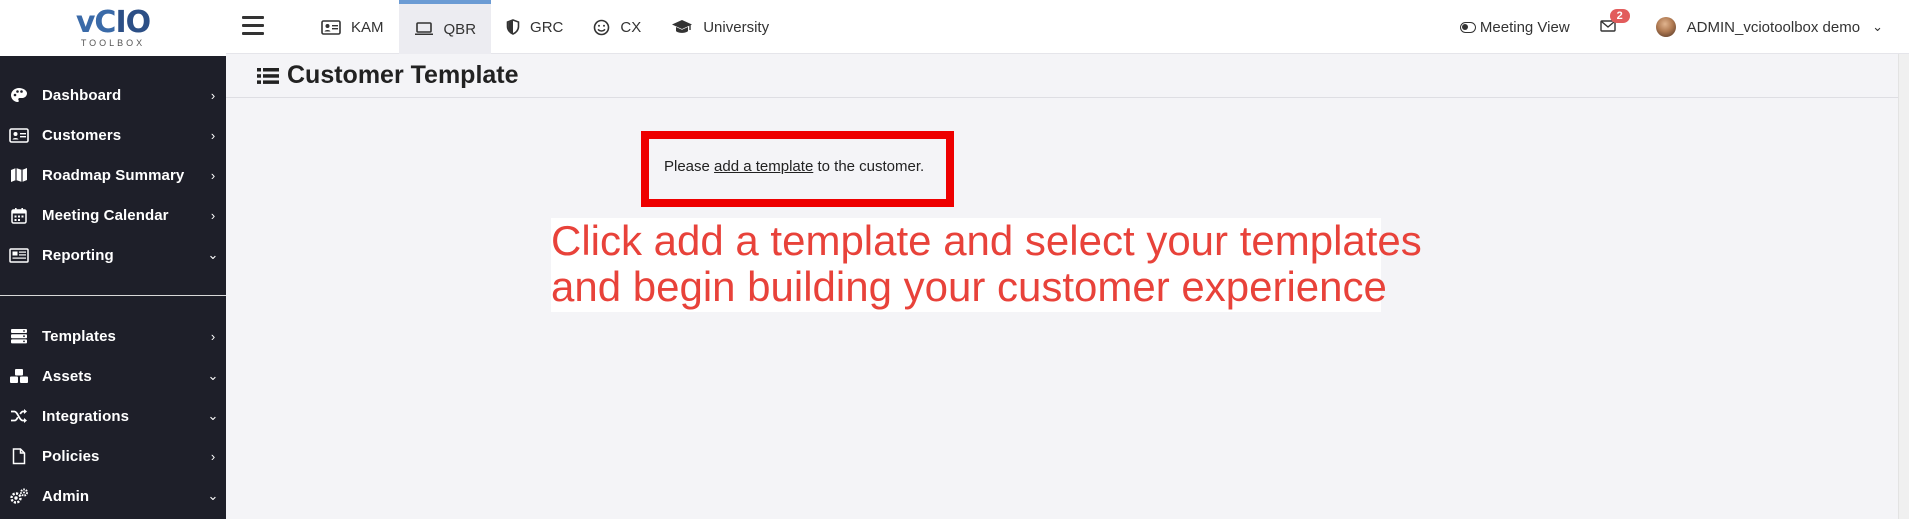 The height and width of the screenshot is (519, 1909). What do you see at coordinates (1067, 76) in the screenshot?
I see `page-header: Customer Template` at bounding box center [1067, 76].